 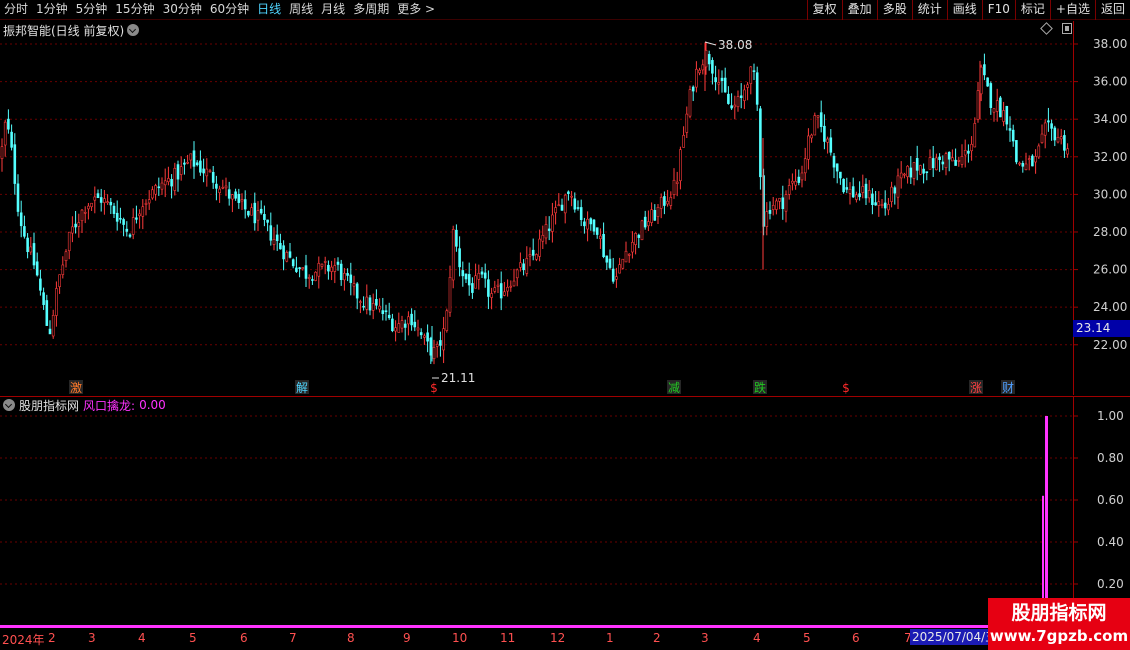 What do you see at coordinates (269, 10) in the screenshot?
I see `period-tab: 日线` at bounding box center [269, 10].